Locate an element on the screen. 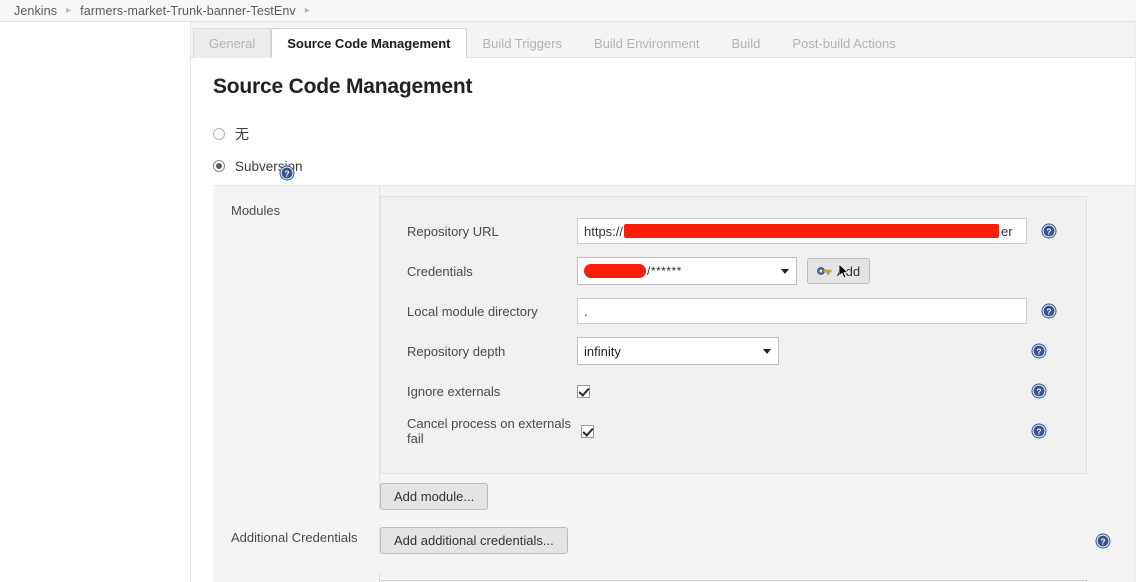  tab-post-build-actions-label: Post-build Actions is located at coordinates (844, 43).